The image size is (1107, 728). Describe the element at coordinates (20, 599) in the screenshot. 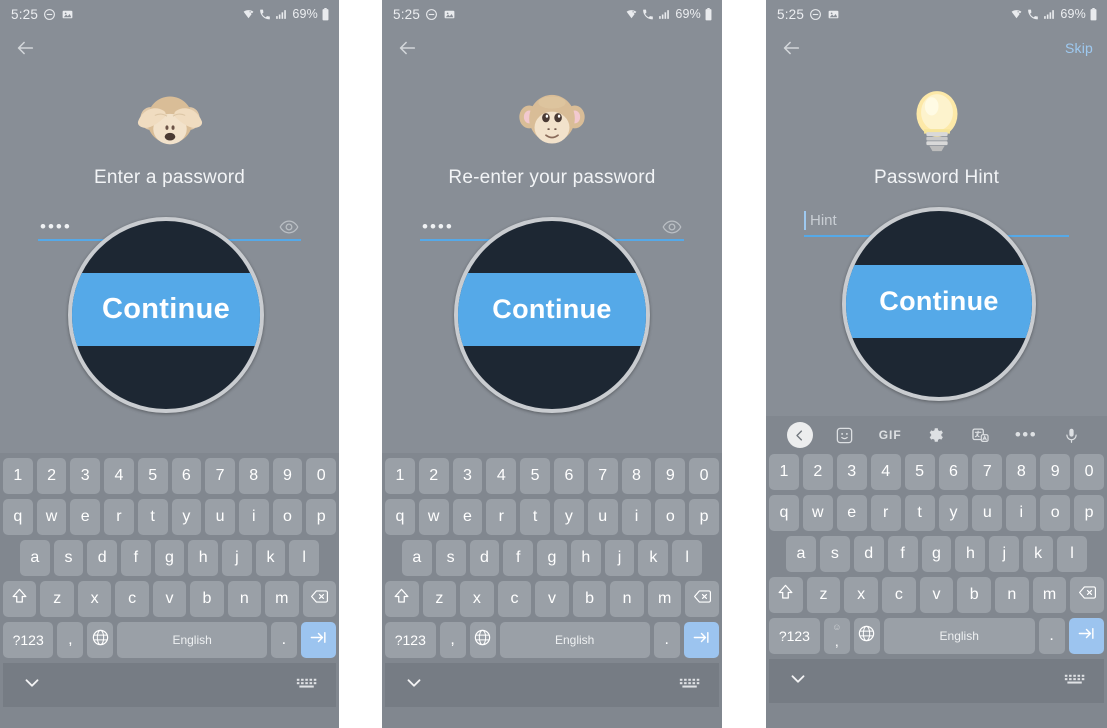

I see `shift-key` at that location.